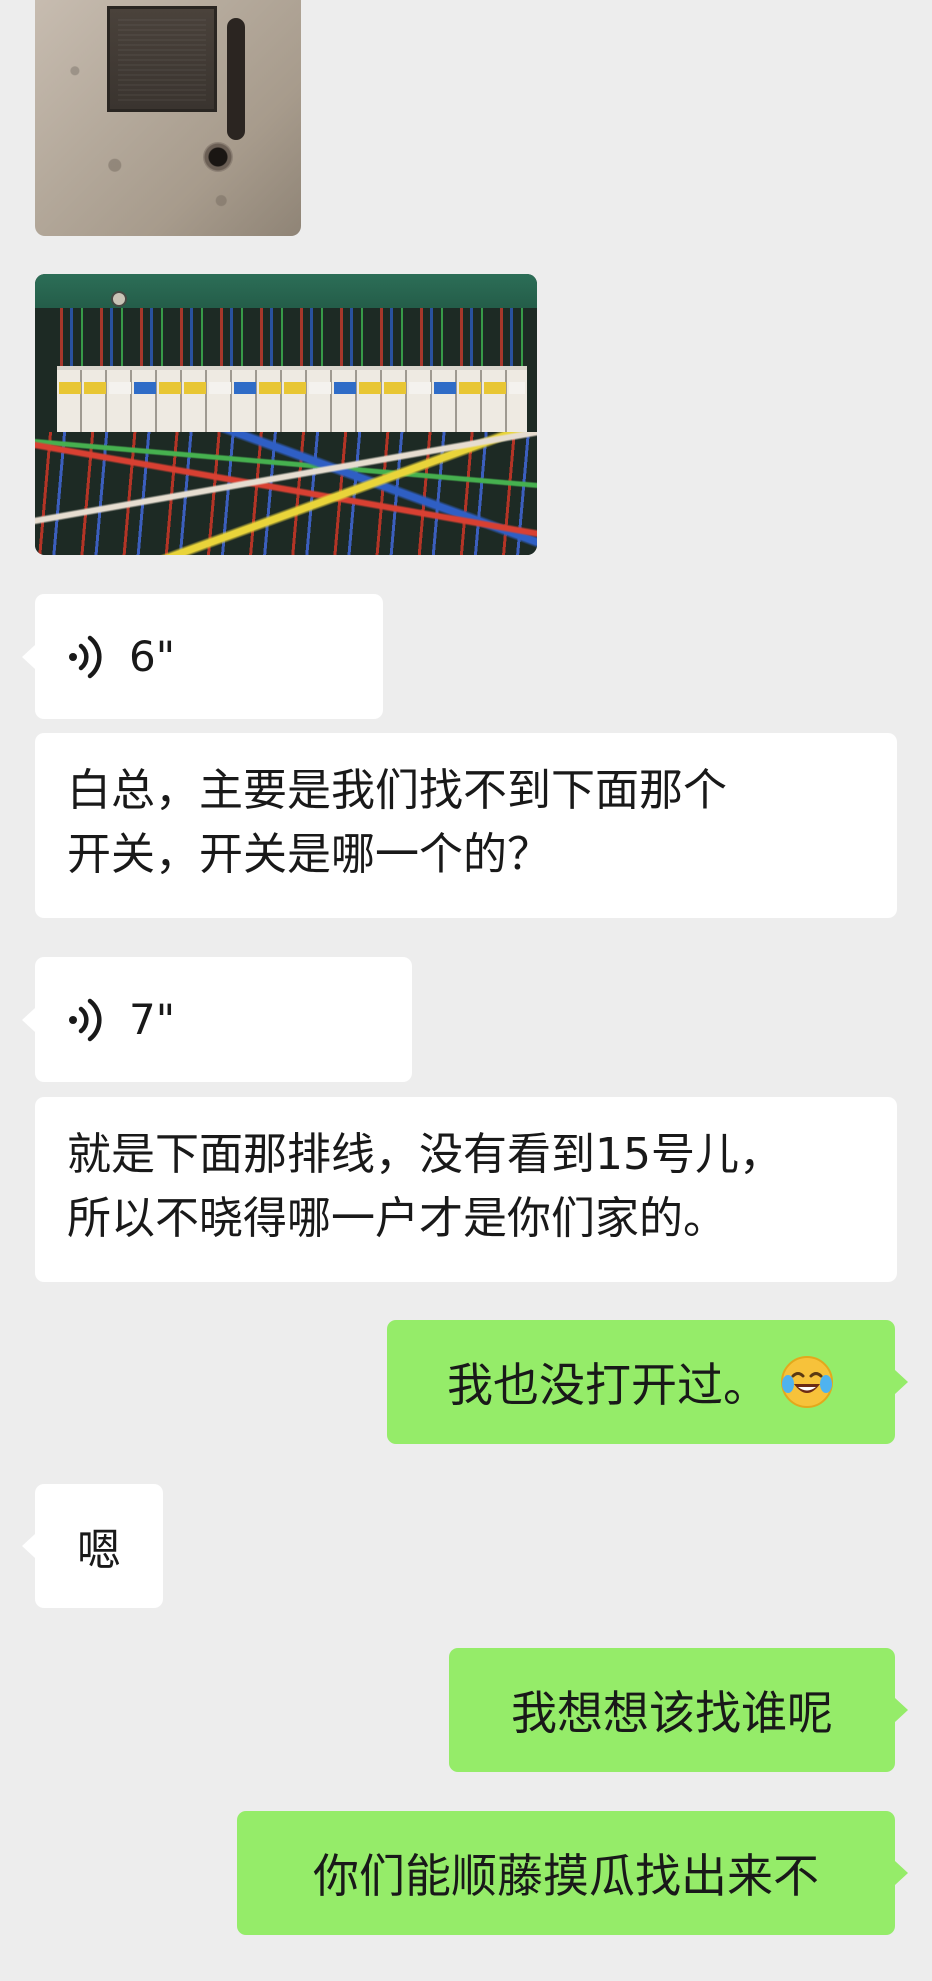 The width and height of the screenshot is (932, 1981). Describe the element at coordinates (217, 1019) in the screenshot. I see `voice-message-2: 7"` at that location.